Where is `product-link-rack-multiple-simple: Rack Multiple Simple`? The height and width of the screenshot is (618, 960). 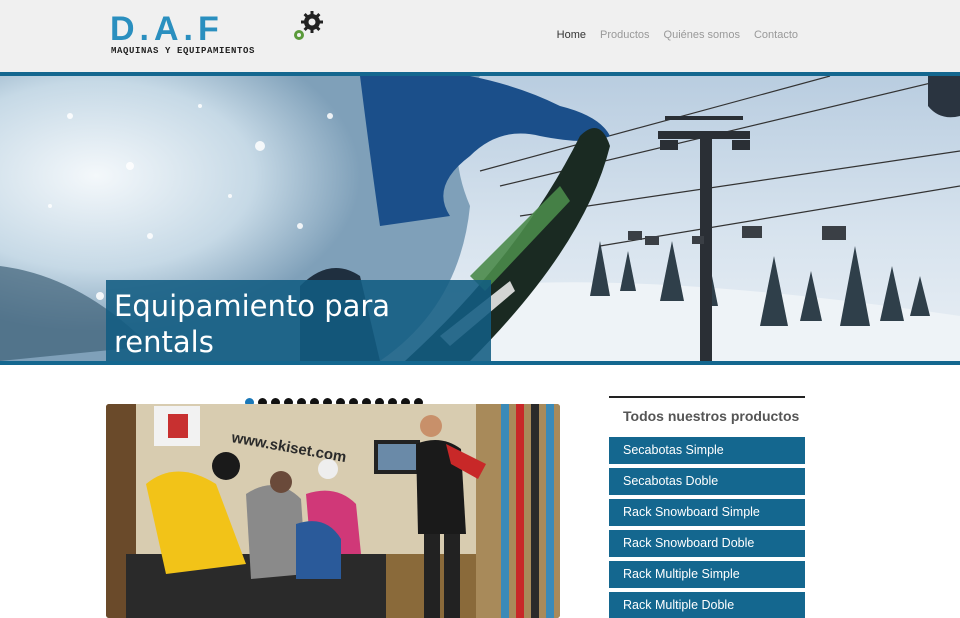 product-link-rack-multiple-simple: Rack Multiple Simple is located at coordinates (707, 574).